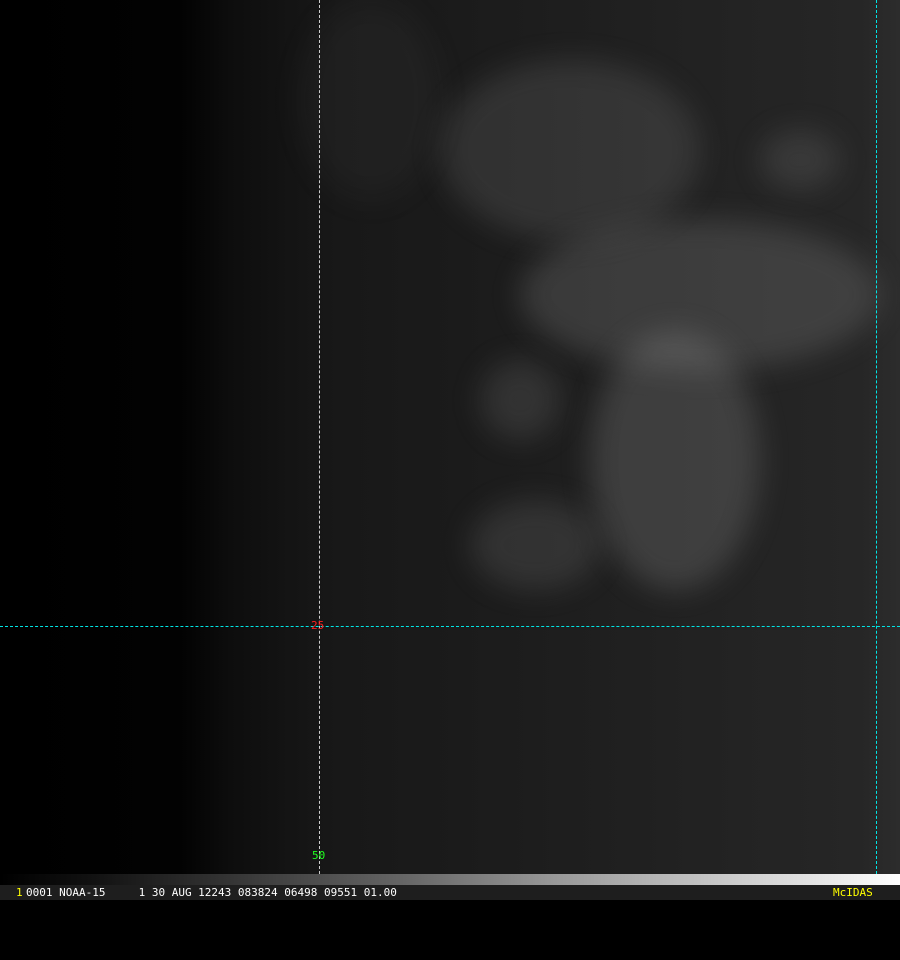 The image size is (900, 960). Describe the element at coordinates (318, 625) in the screenshot. I see `latitude-label: 25` at that location.